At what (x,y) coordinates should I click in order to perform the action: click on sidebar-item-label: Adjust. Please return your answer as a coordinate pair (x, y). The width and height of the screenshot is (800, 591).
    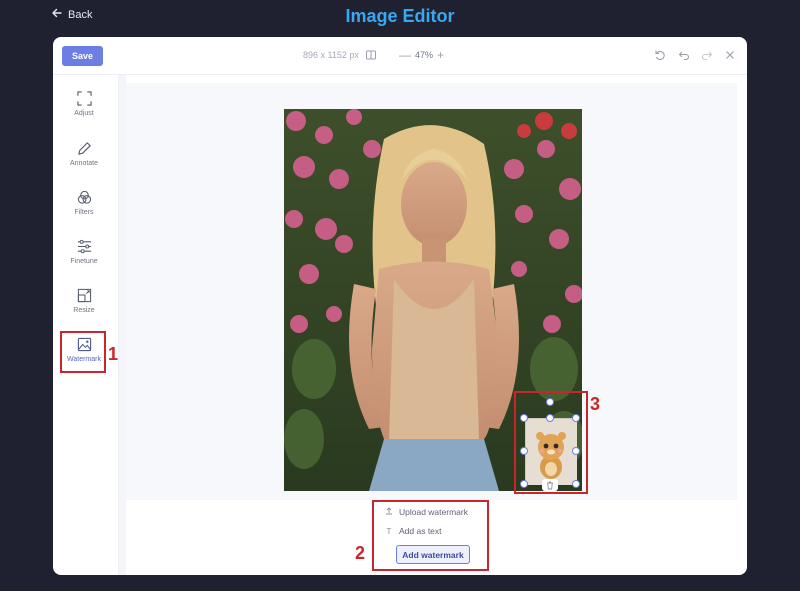
    Looking at the image, I should click on (84, 113).